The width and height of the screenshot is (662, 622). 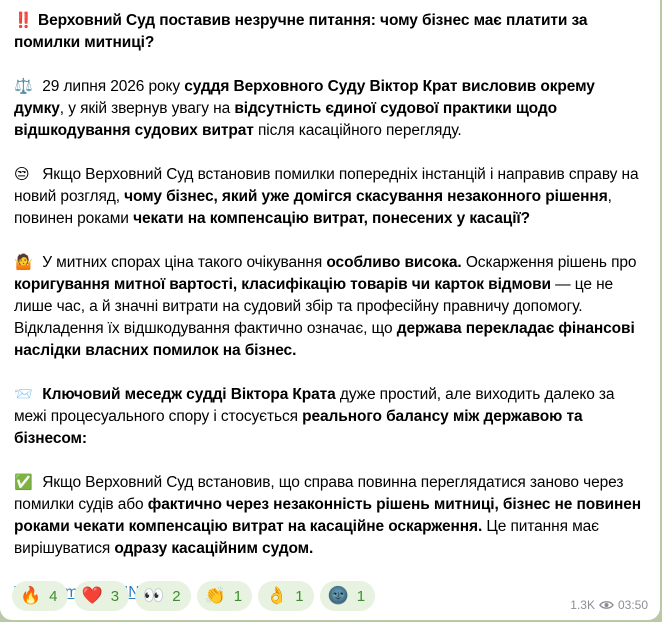 What do you see at coordinates (214, 548) in the screenshot?
I see `p5-bold-2: одразу касаційним судом.` at bounding box center [214, 548].